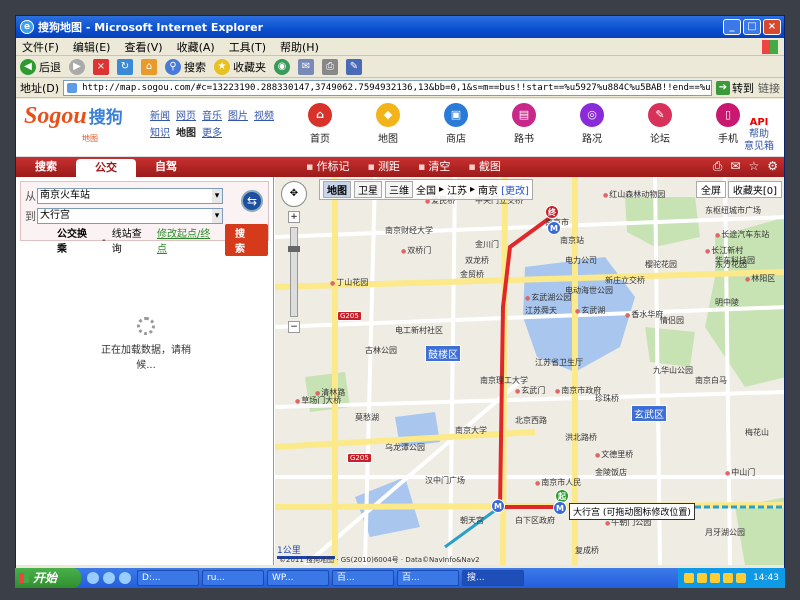  What do you see at coordinates (131, 240) in the screenshot?
I see `station-query-link: 线站查询` at bounding box center [131, 240].